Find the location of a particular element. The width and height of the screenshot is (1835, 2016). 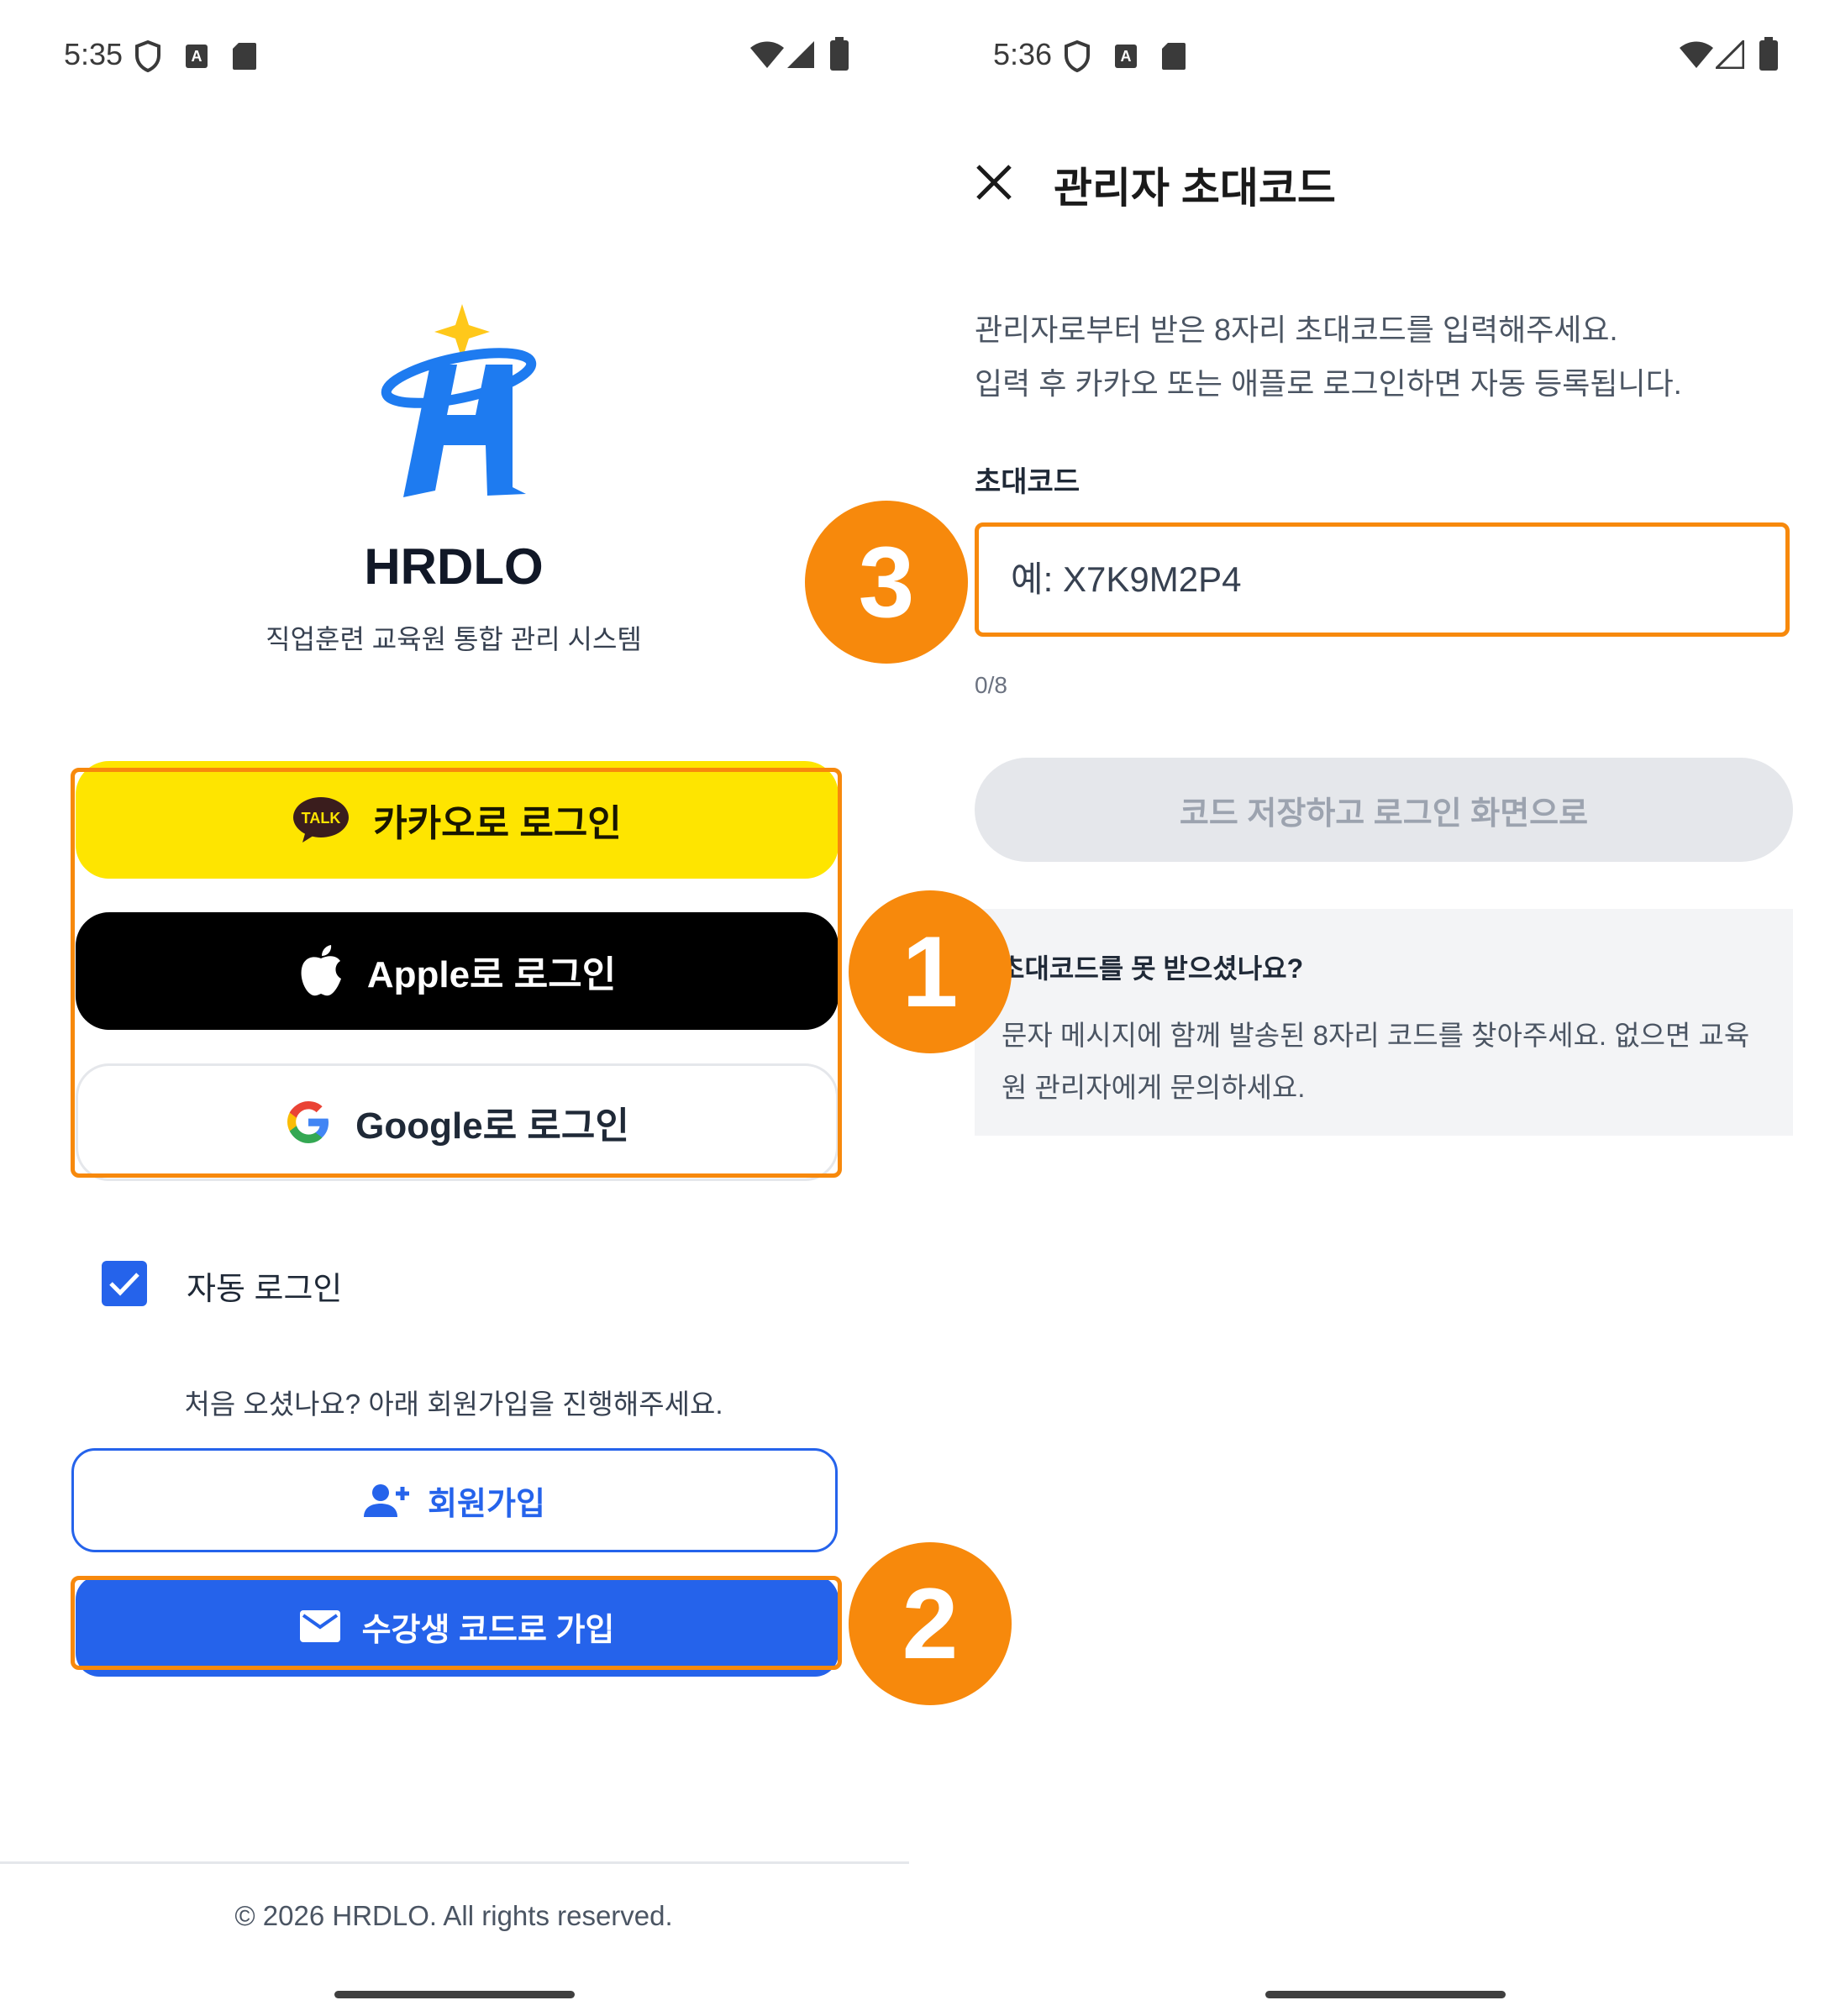

footer-divider is located at coordinates (454, 1862).